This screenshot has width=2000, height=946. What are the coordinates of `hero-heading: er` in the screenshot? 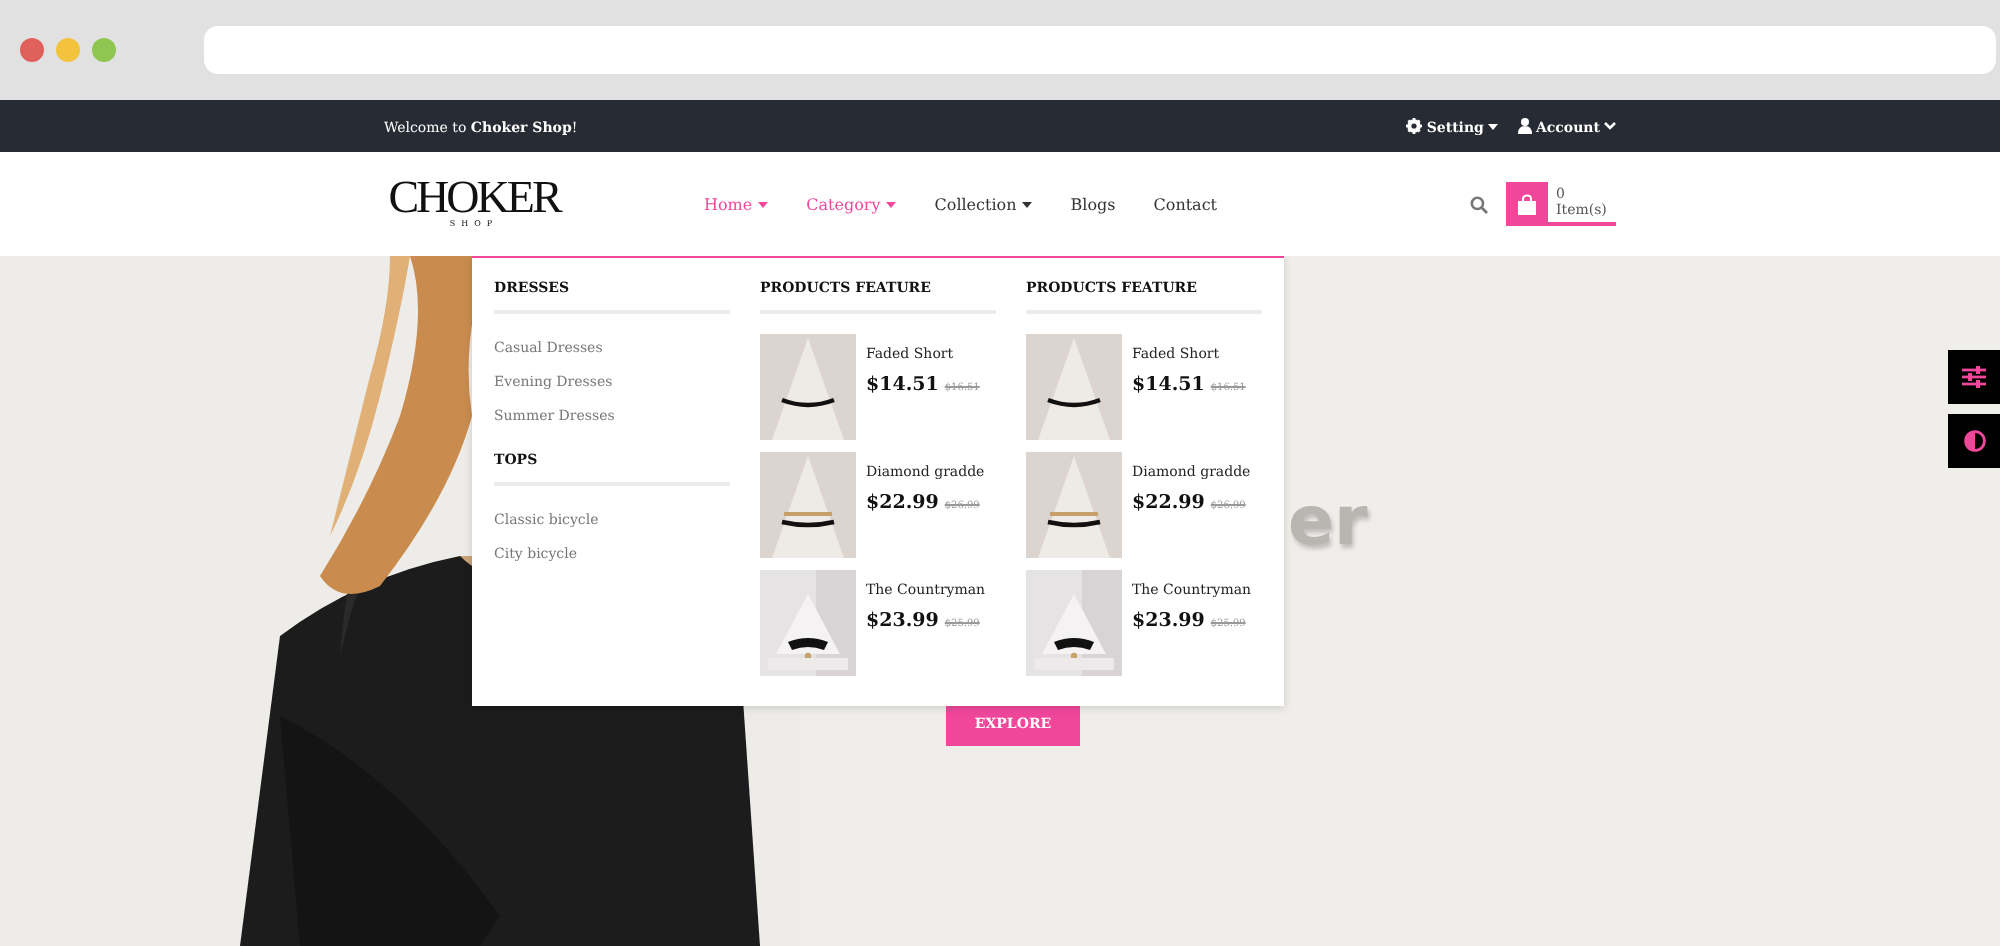 It's located at (1328, 522).